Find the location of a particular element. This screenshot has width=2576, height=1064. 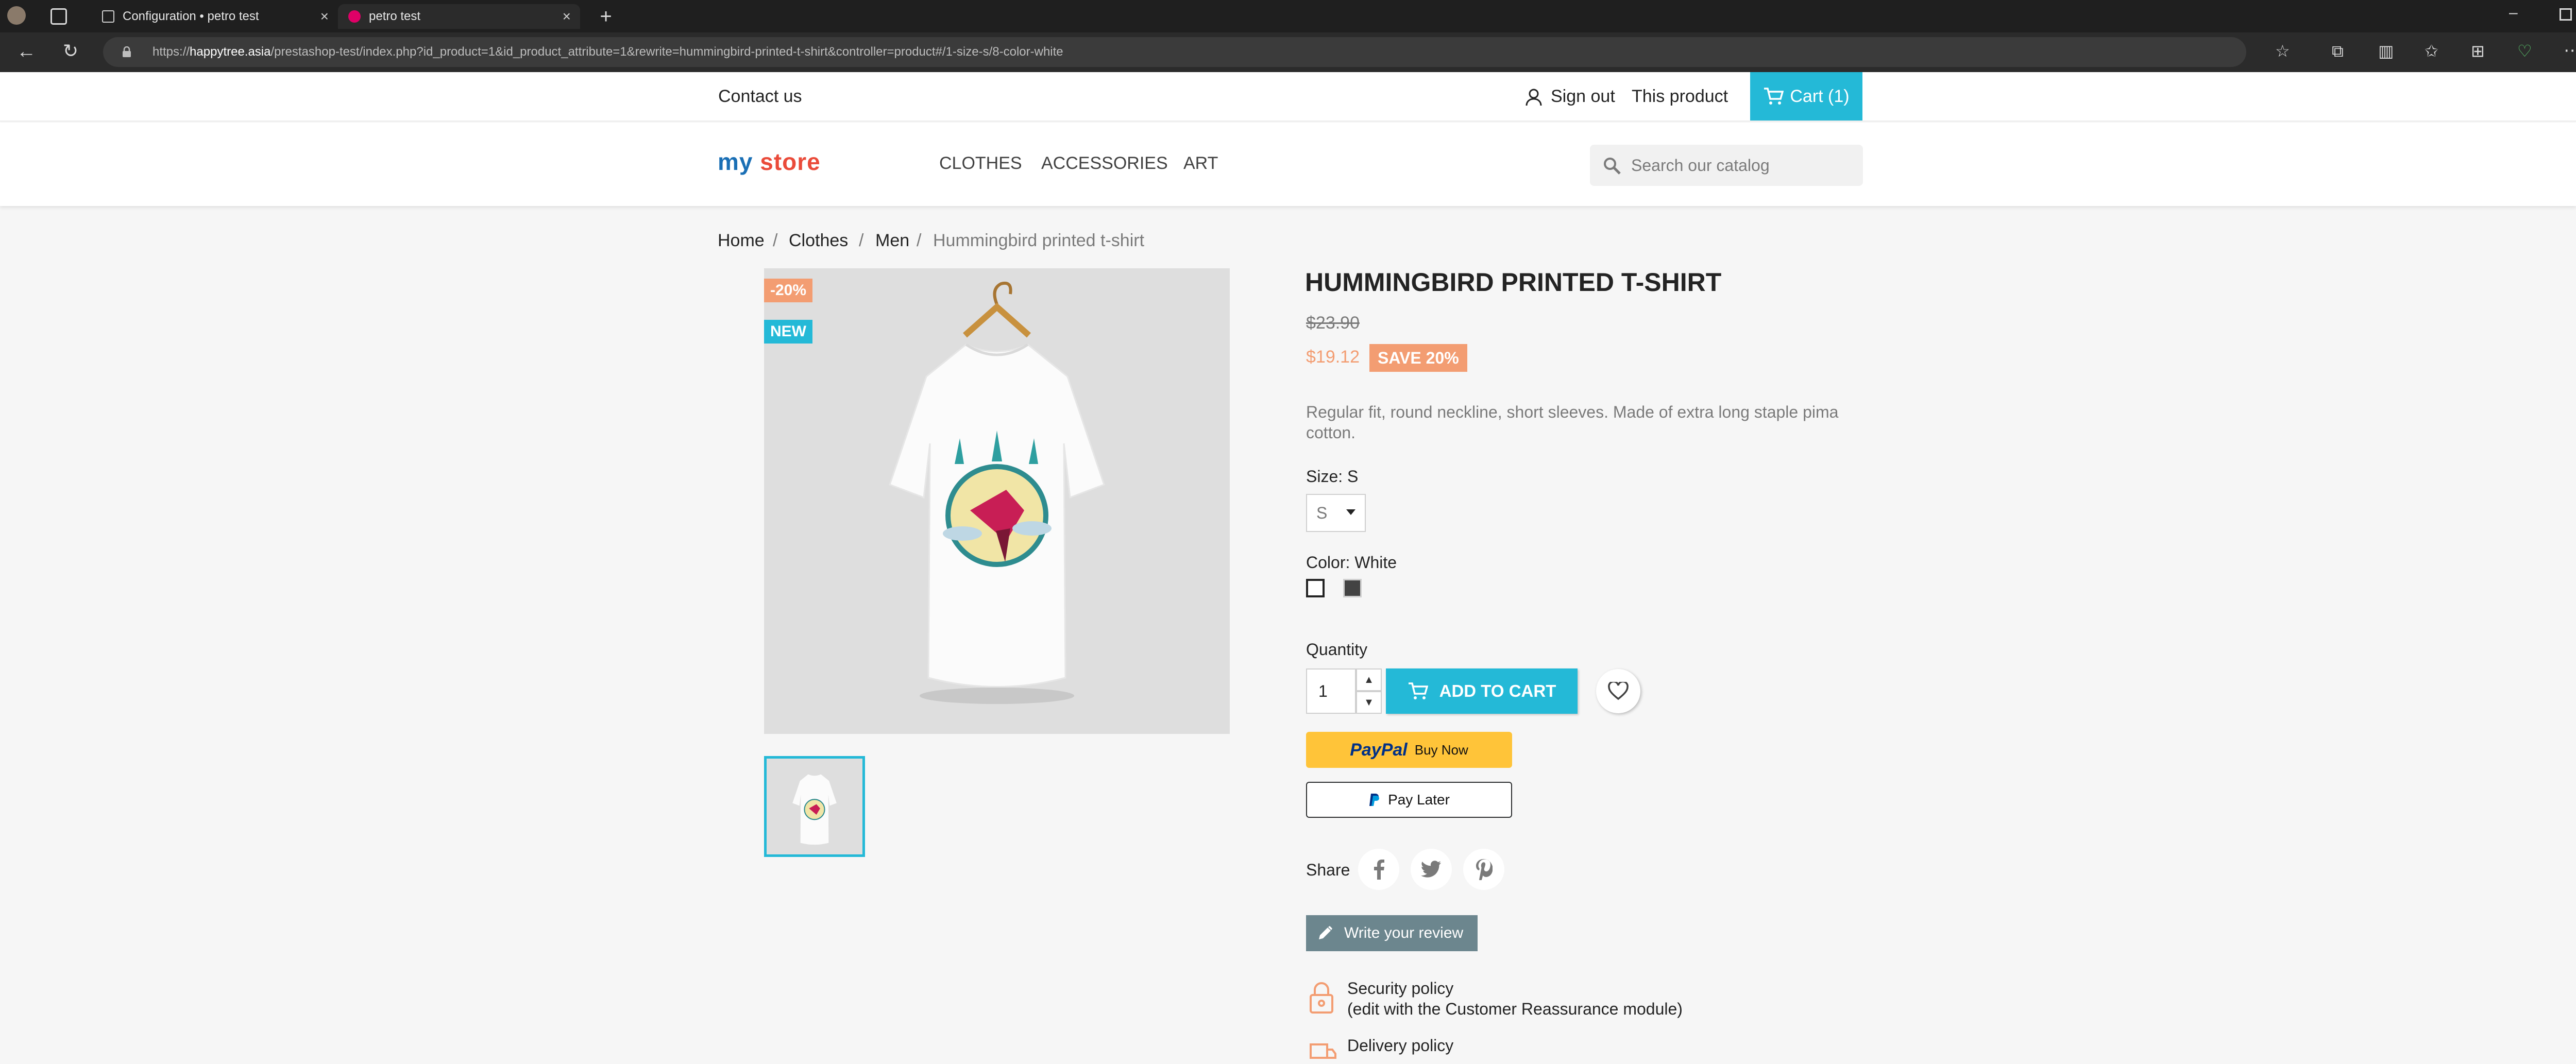

color-swatch-black is located at coordinates (1352, 588).